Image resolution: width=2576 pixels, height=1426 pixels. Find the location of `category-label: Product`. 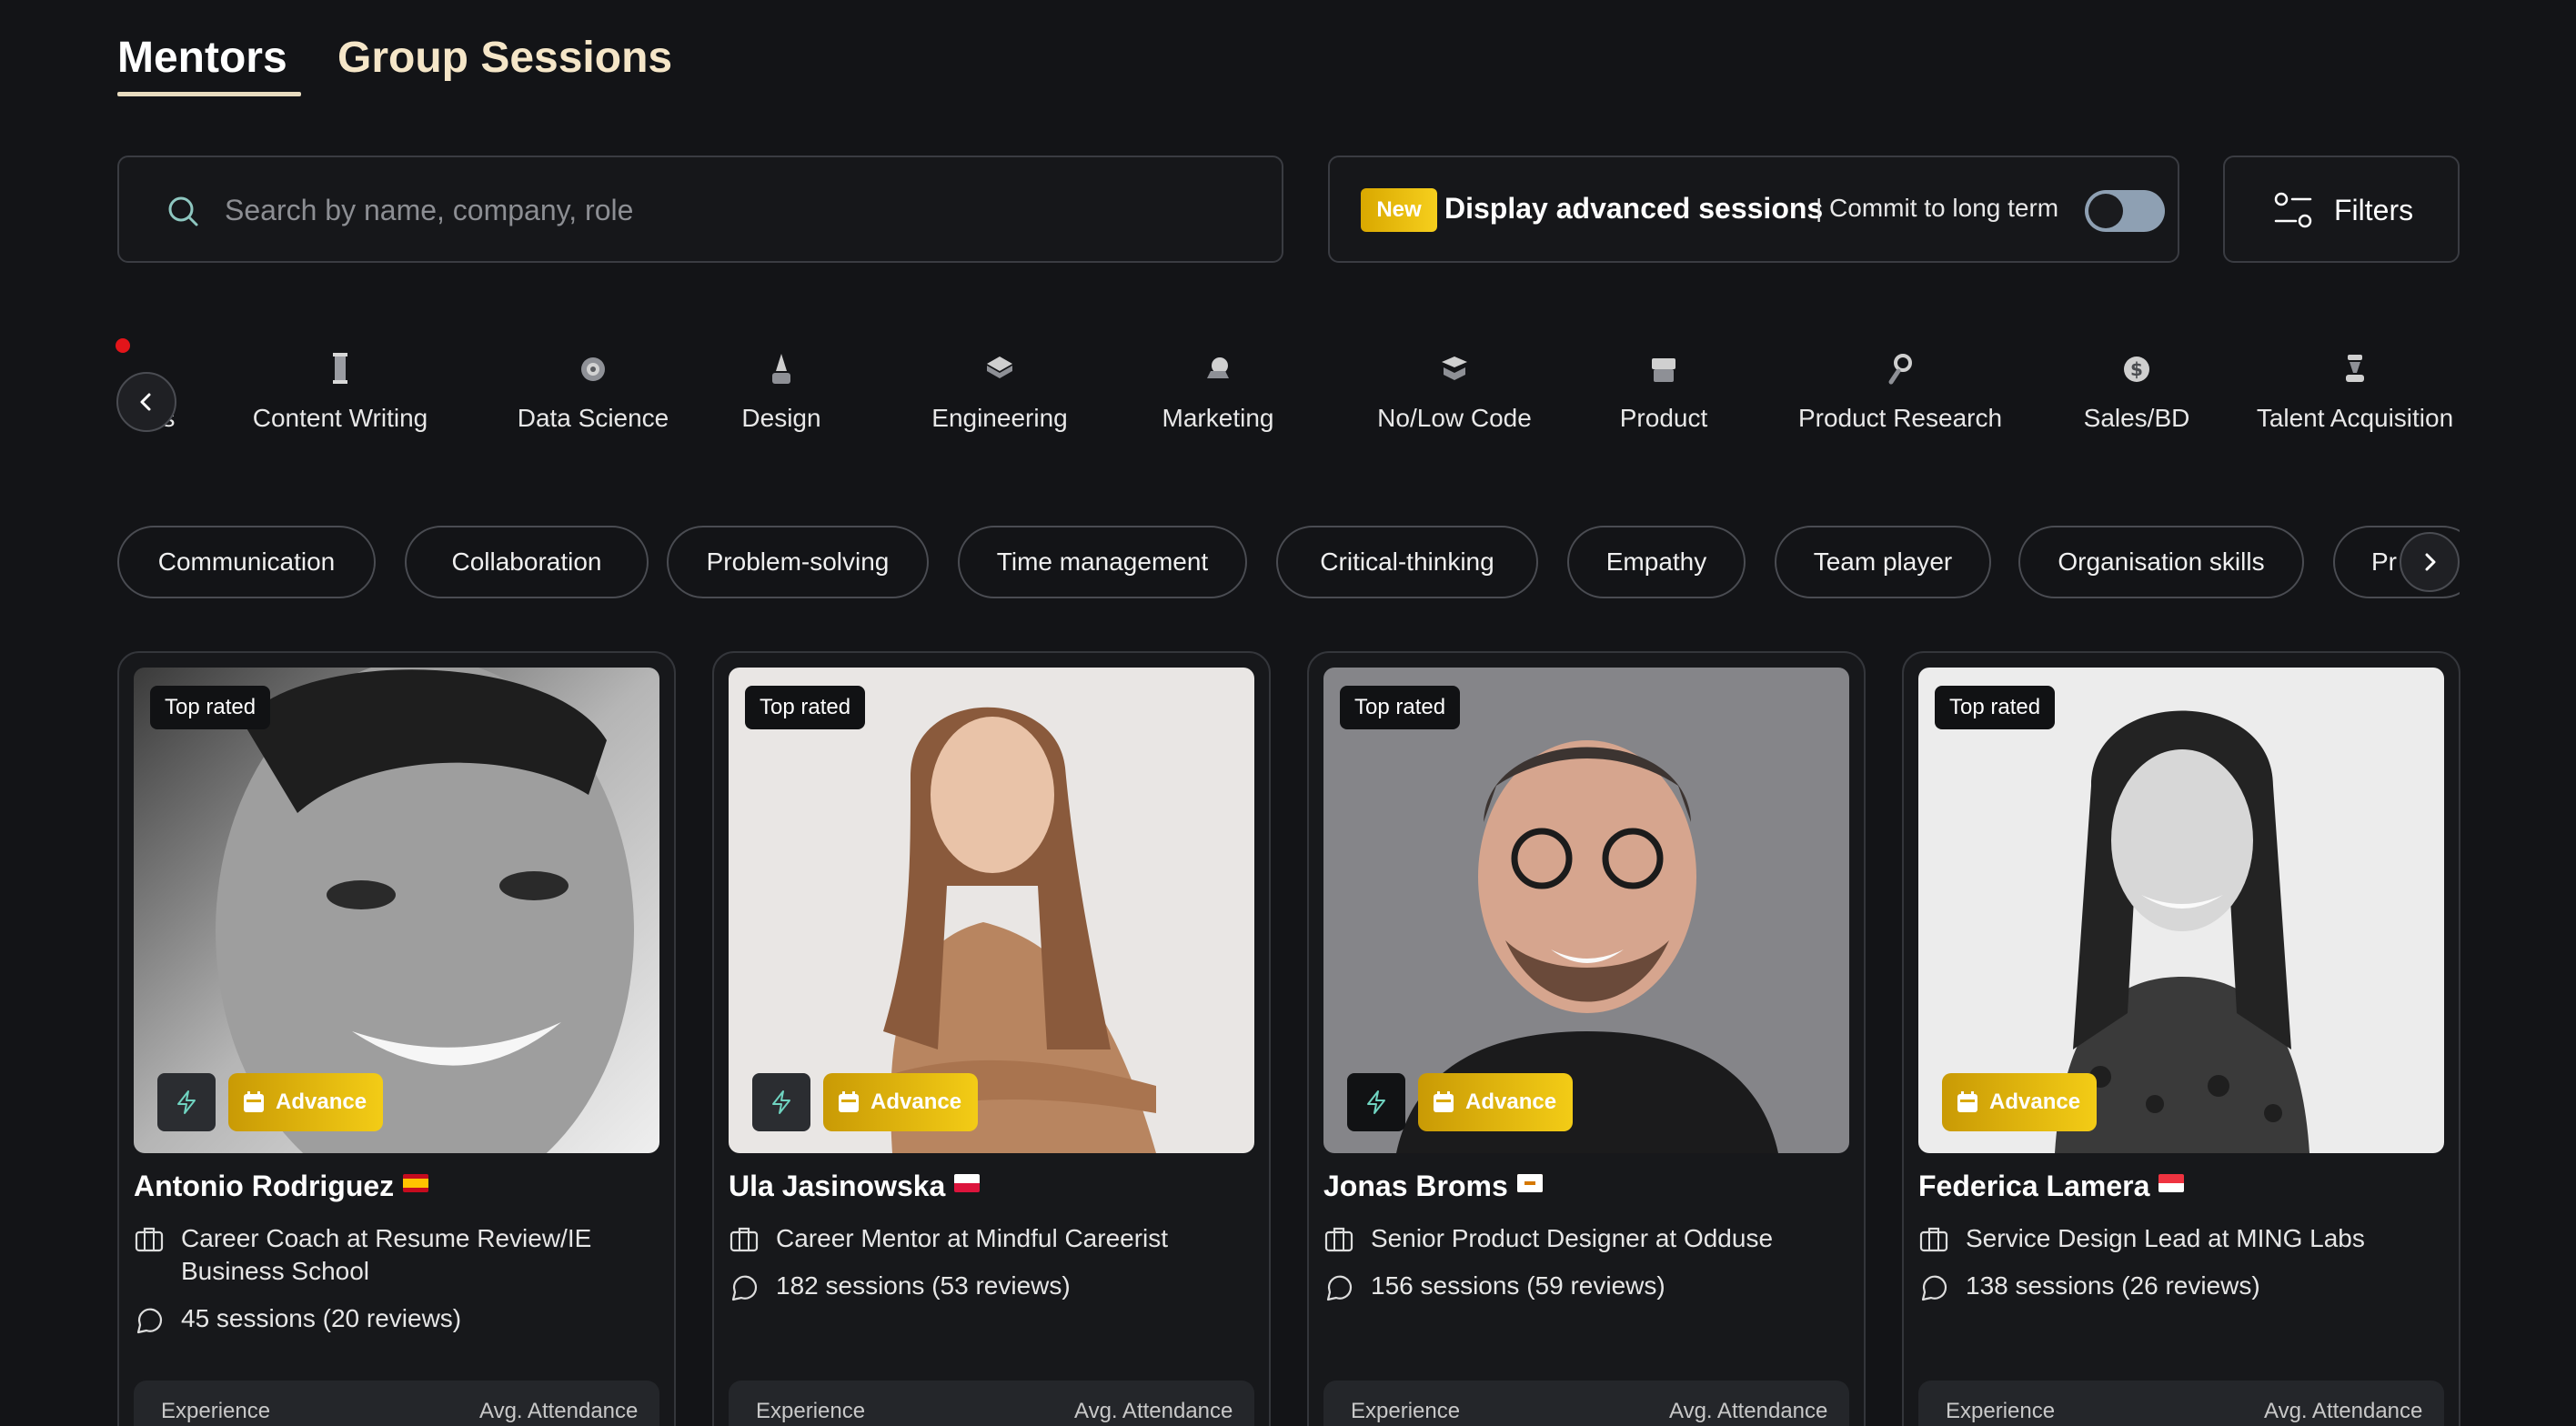

category-label: Product is located at coordinates (1663, 418).